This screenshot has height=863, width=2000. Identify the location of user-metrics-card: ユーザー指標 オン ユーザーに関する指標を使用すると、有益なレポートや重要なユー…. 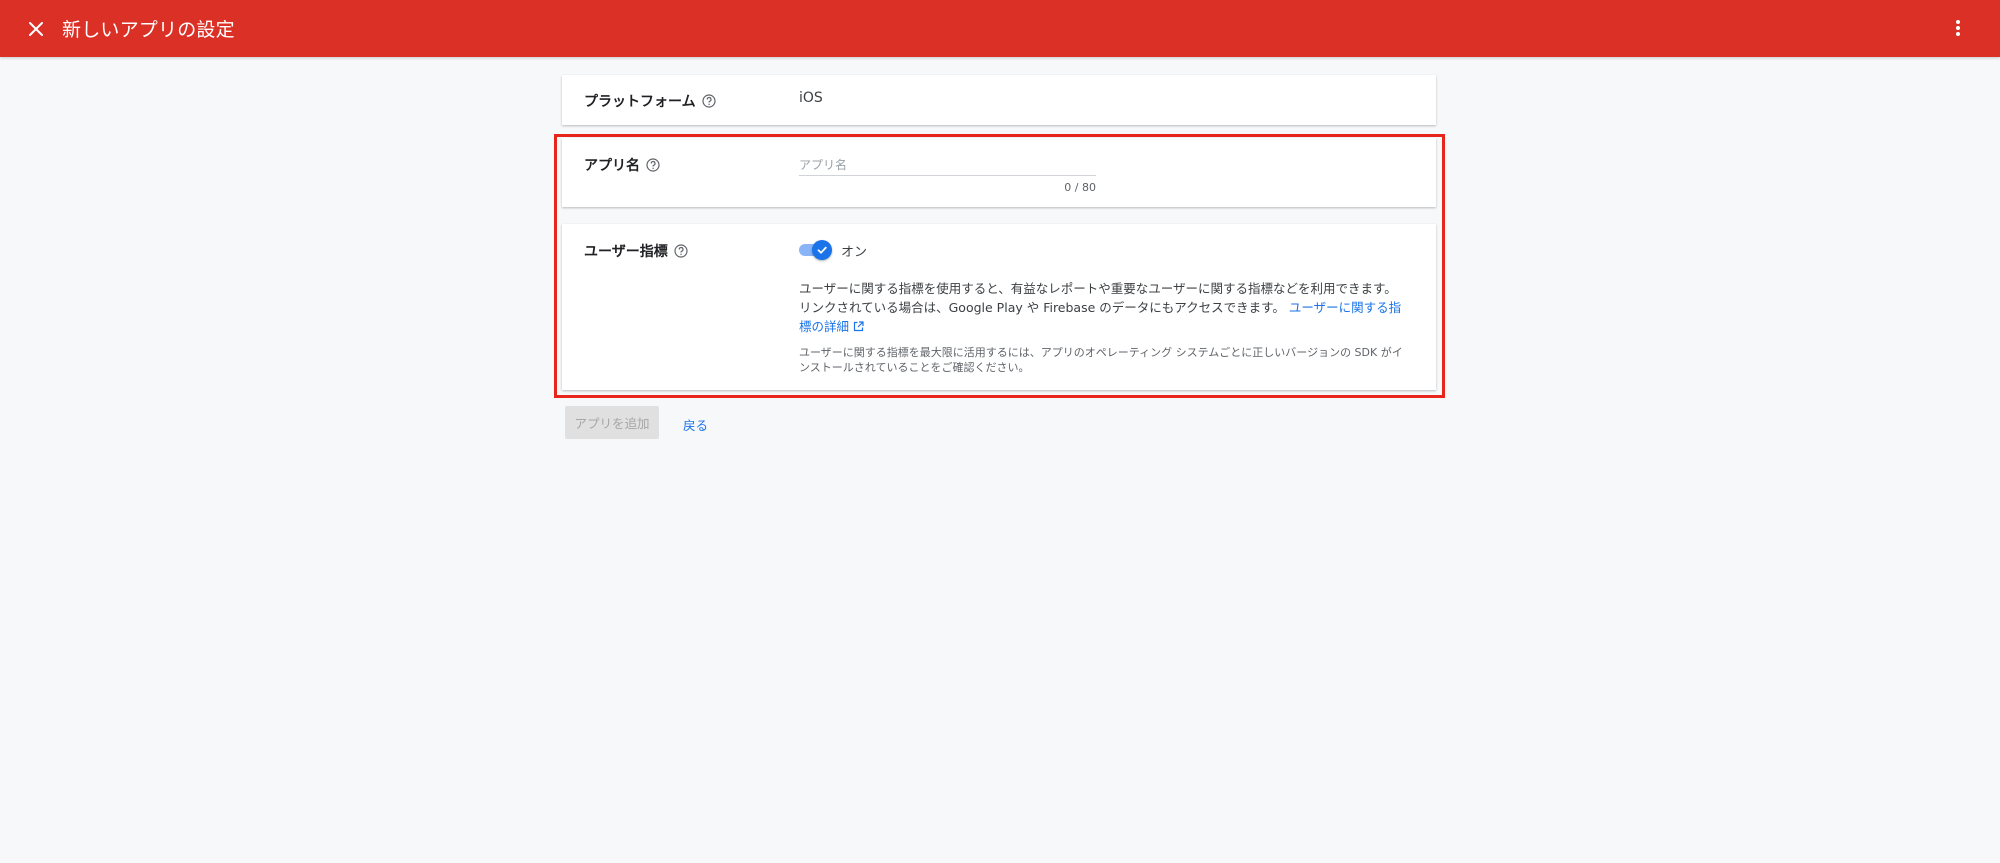
(999, 307).